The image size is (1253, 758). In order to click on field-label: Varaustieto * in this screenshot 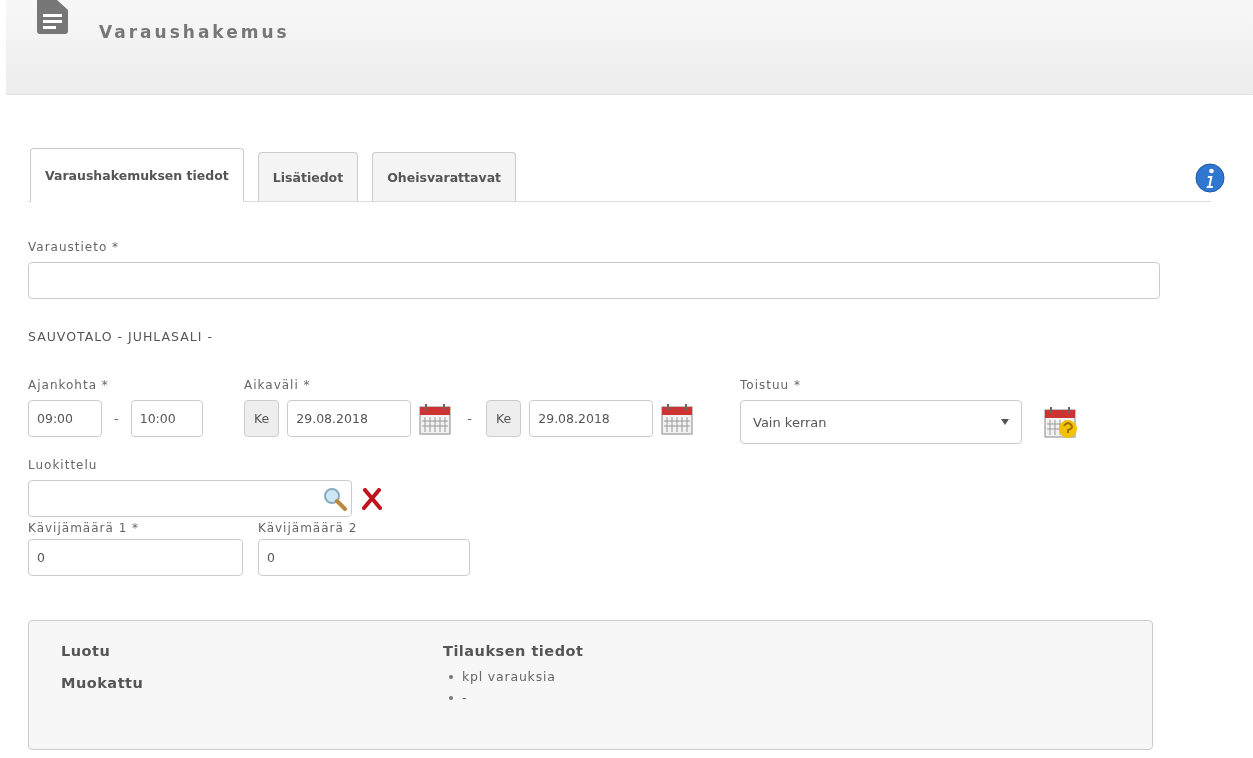, I will do `click(74, 247)`.